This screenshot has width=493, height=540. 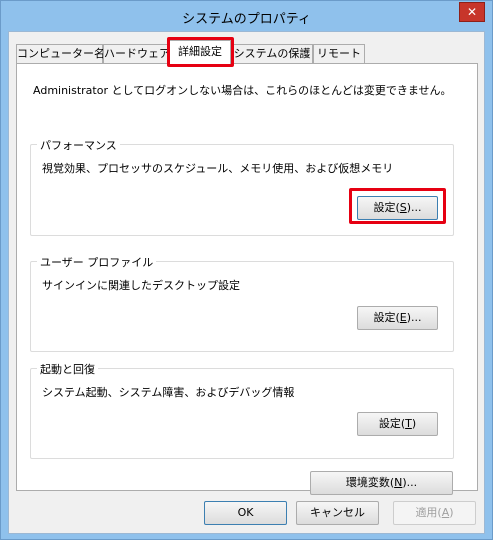 What do you see at coordinates (403, 317) in the screenshot?
I see `button-accelerator: E` at bounding box center [403, 317].